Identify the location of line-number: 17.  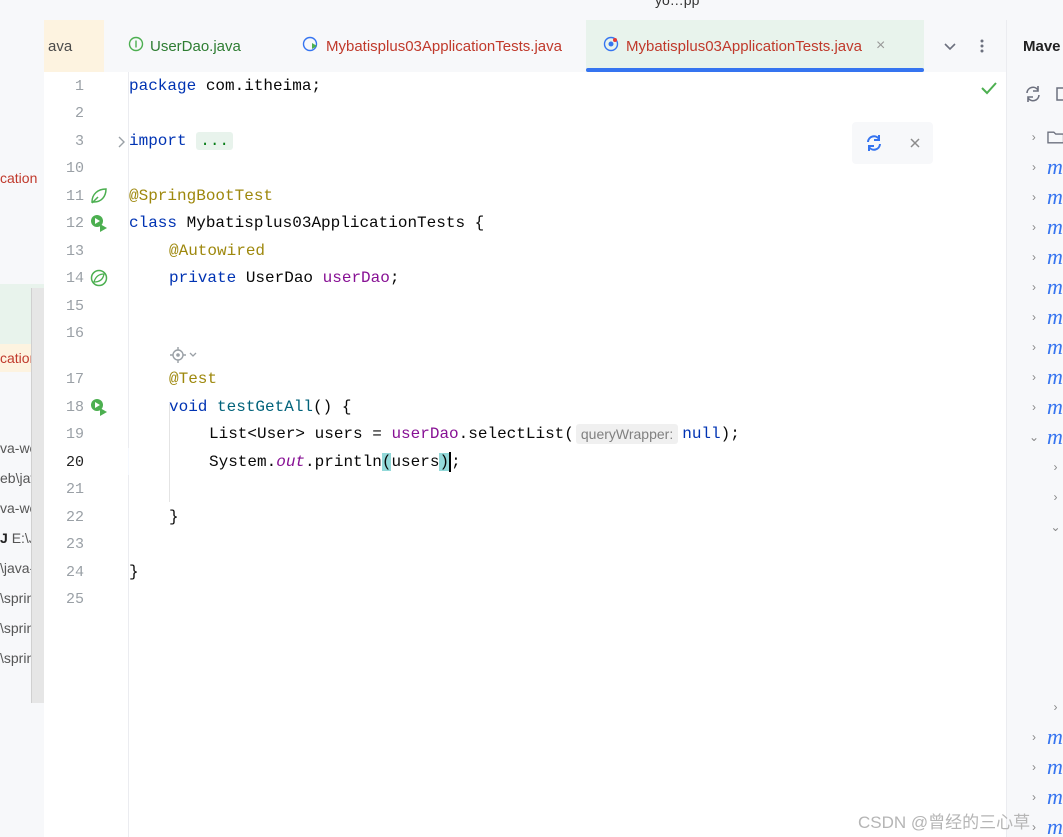
(74, 379).